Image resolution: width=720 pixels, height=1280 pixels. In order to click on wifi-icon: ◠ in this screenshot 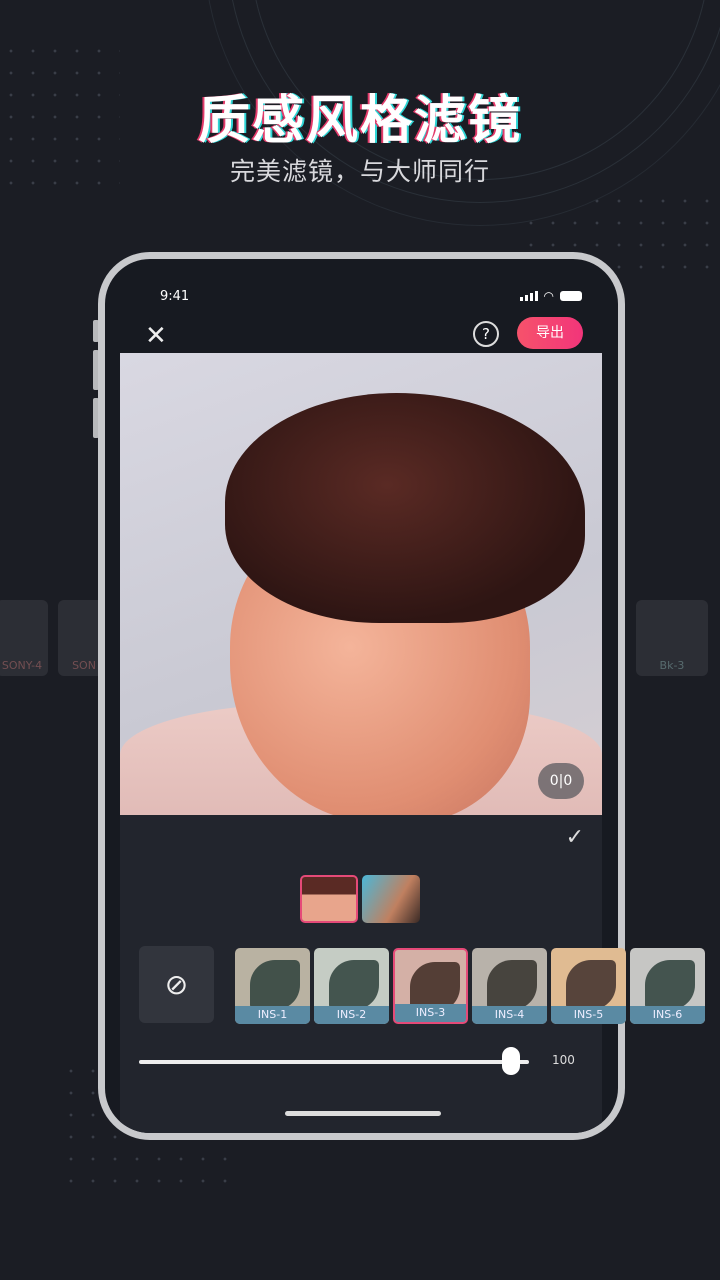, I will do `click(548, 296)`.